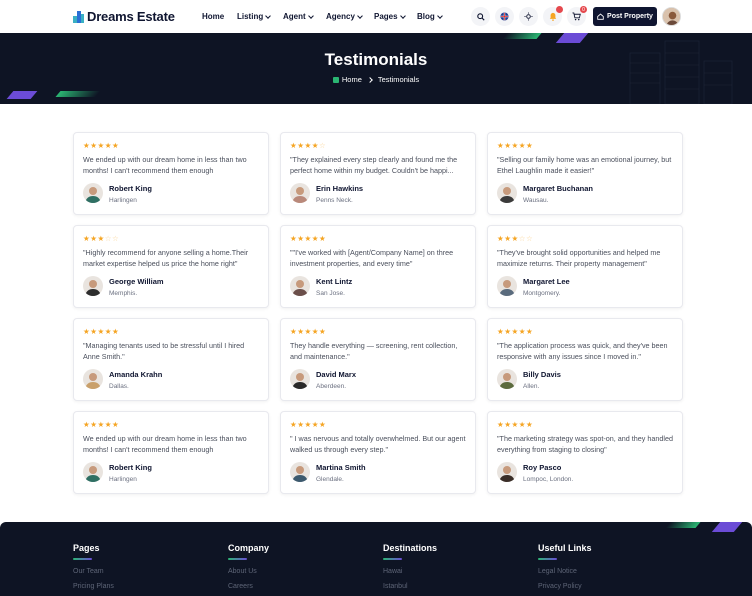 The height and width of the screenshot is (596, 752). I want to click on reviewer-location: Dallas., so click(119, 386).